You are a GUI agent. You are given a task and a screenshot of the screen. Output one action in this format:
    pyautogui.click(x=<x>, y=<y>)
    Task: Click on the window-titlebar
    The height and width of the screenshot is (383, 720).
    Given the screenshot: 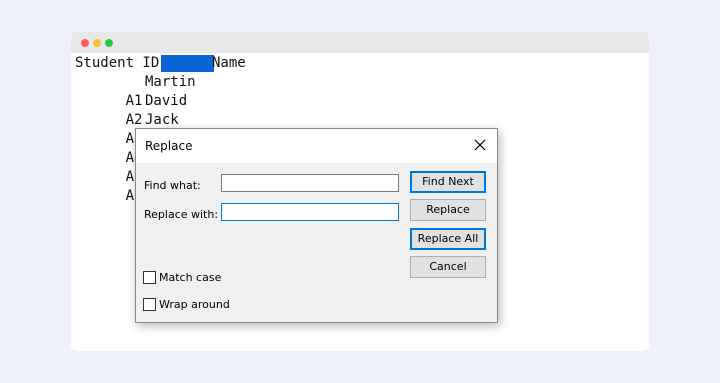 What is the action you would take?
    pyautogui.click(x=360, y=42)
    